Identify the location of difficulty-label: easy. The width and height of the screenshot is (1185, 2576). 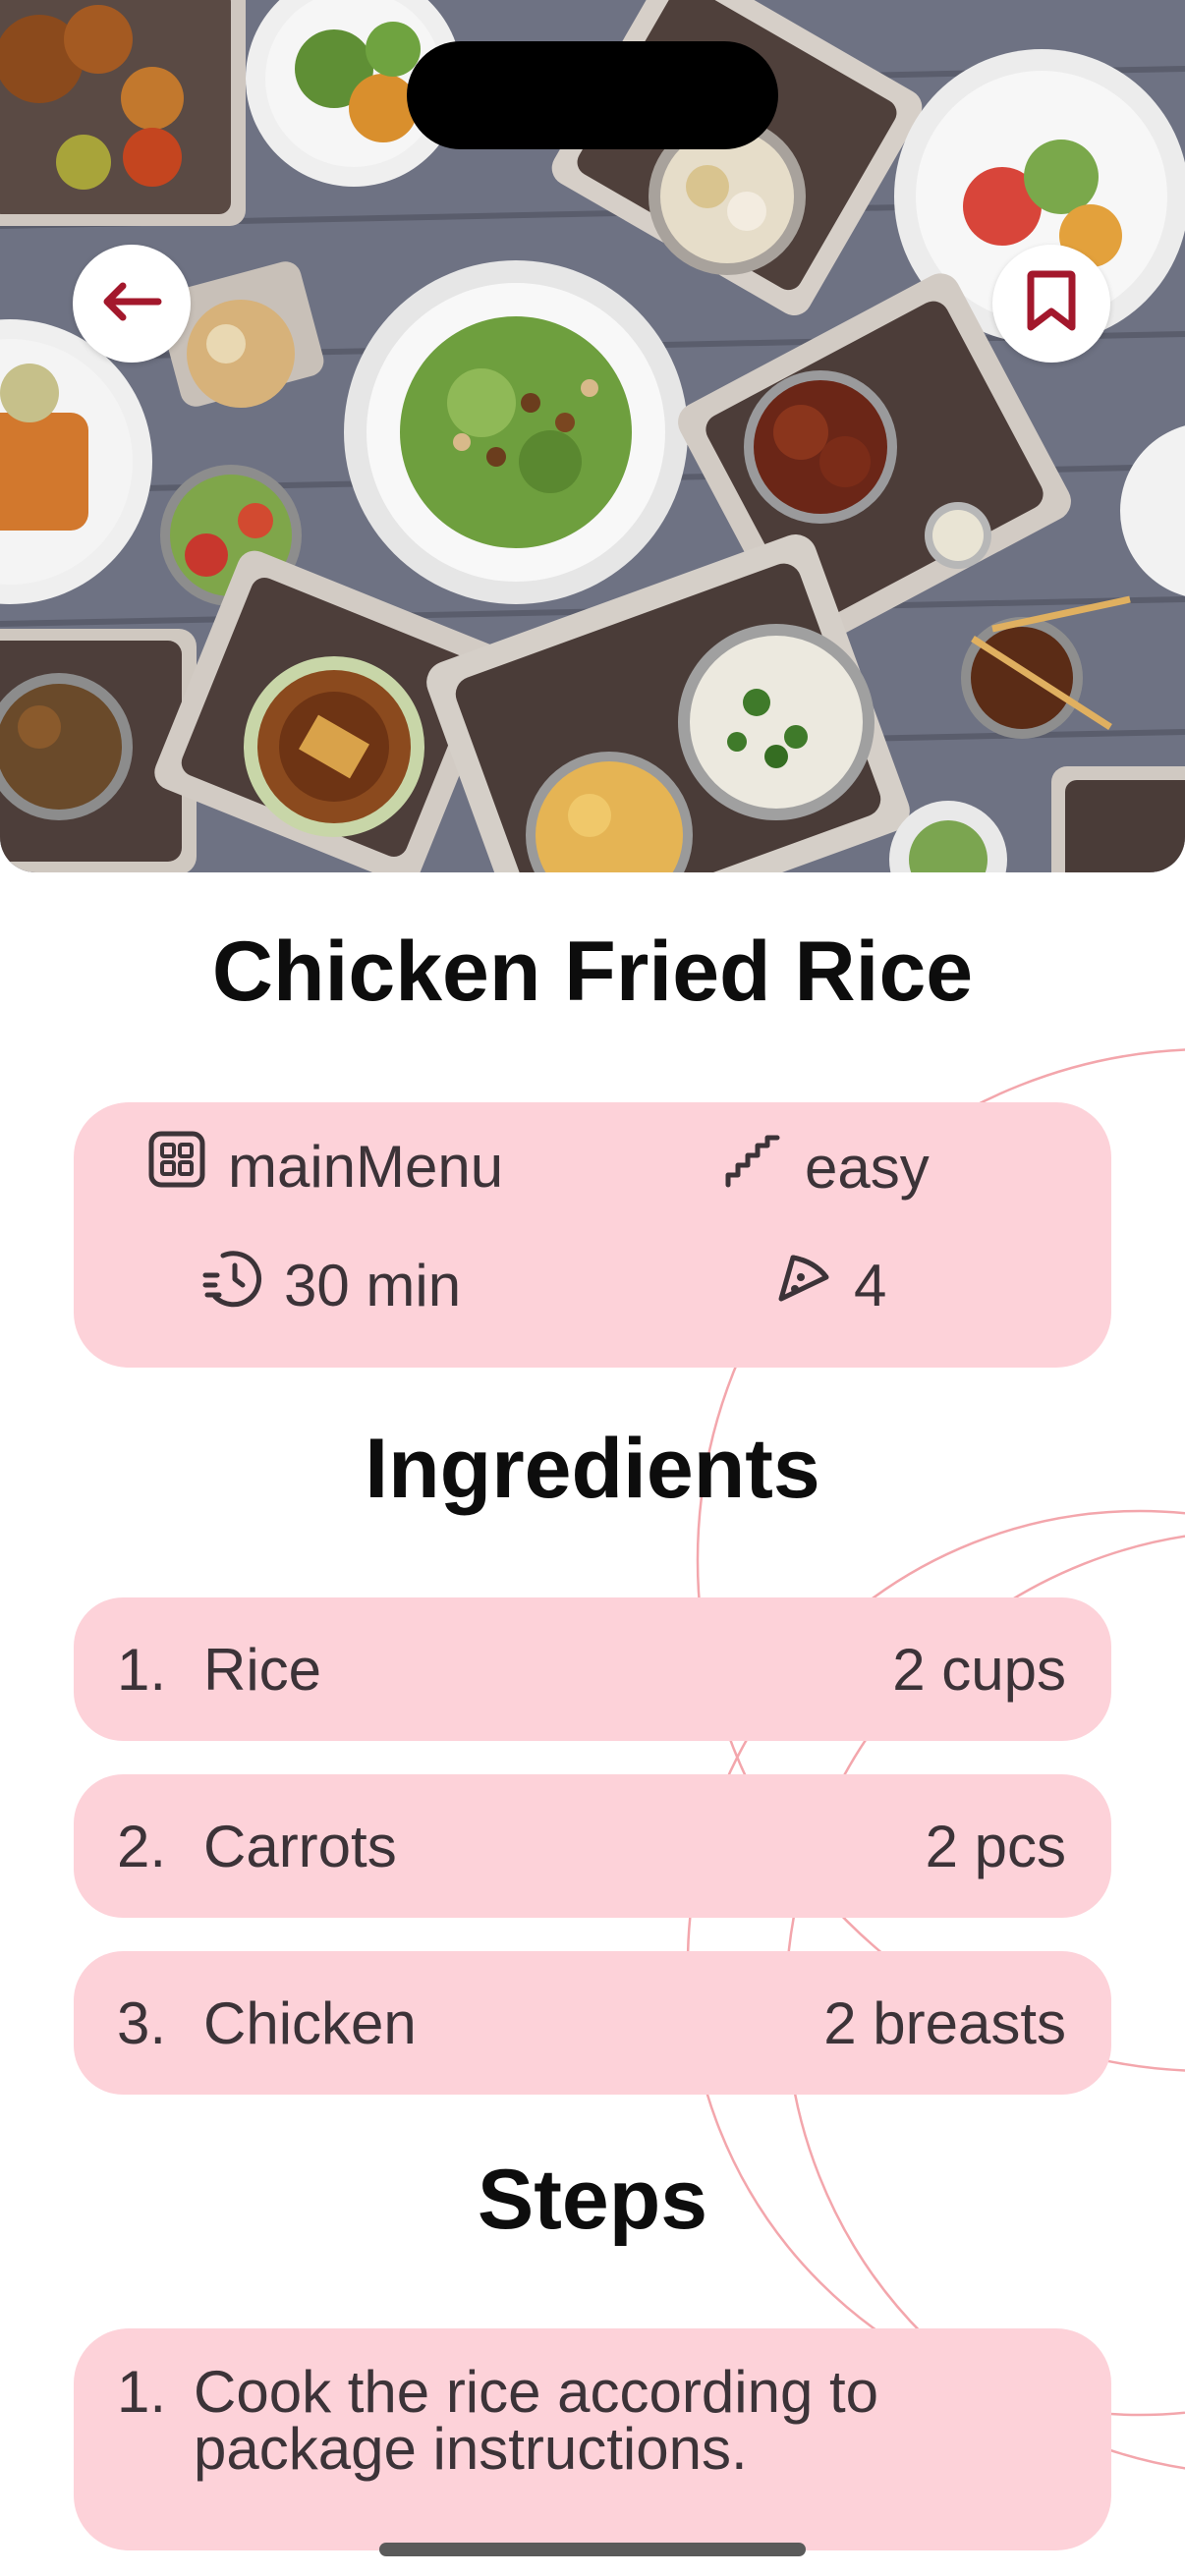
(868, 1167).